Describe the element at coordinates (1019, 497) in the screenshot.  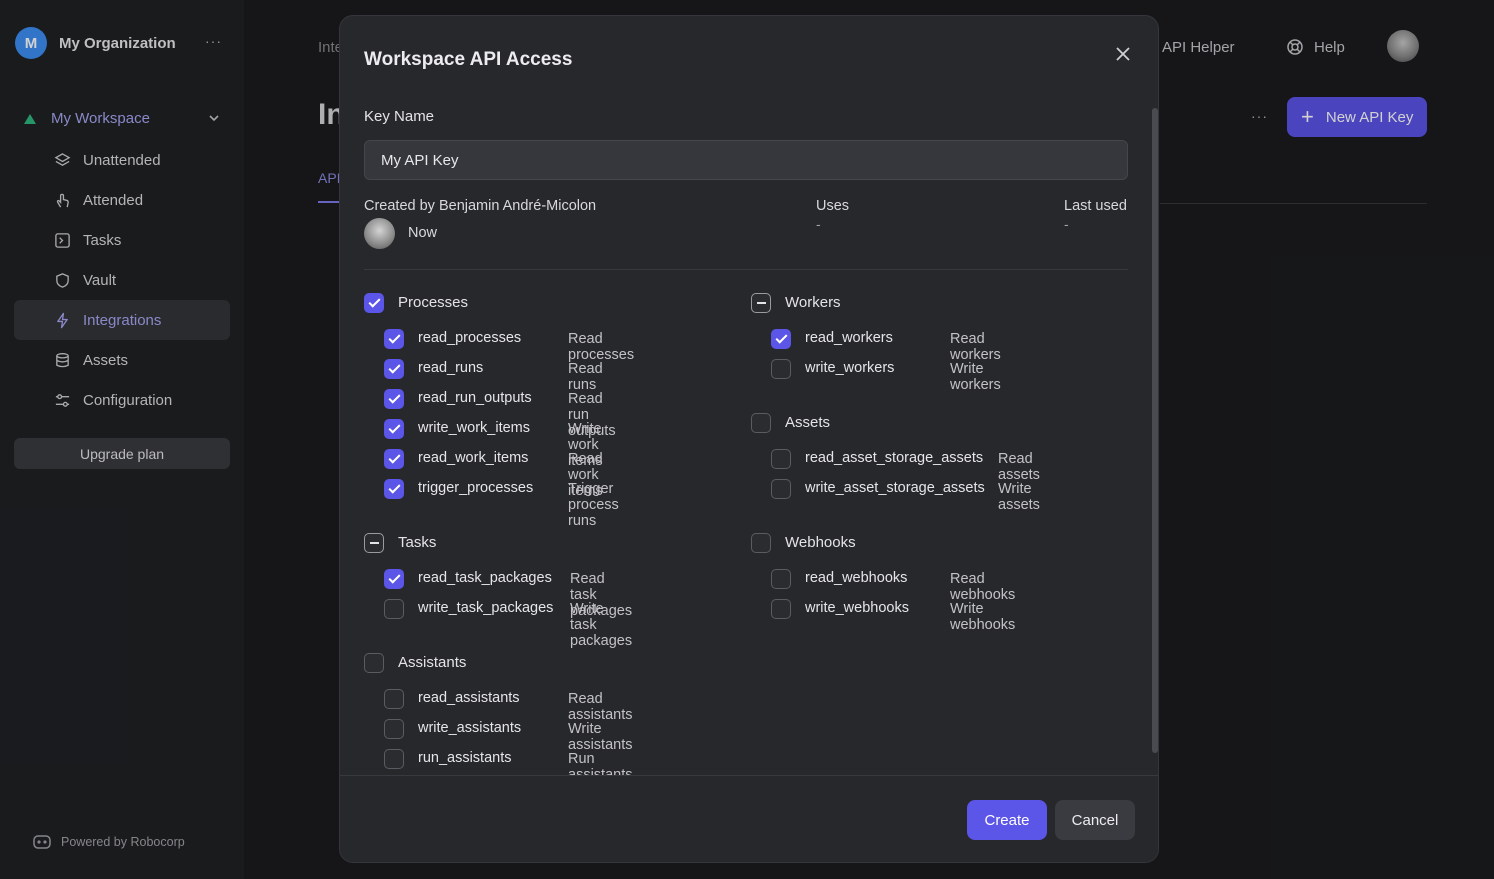
I see `permission-description: Write assets` at that location.